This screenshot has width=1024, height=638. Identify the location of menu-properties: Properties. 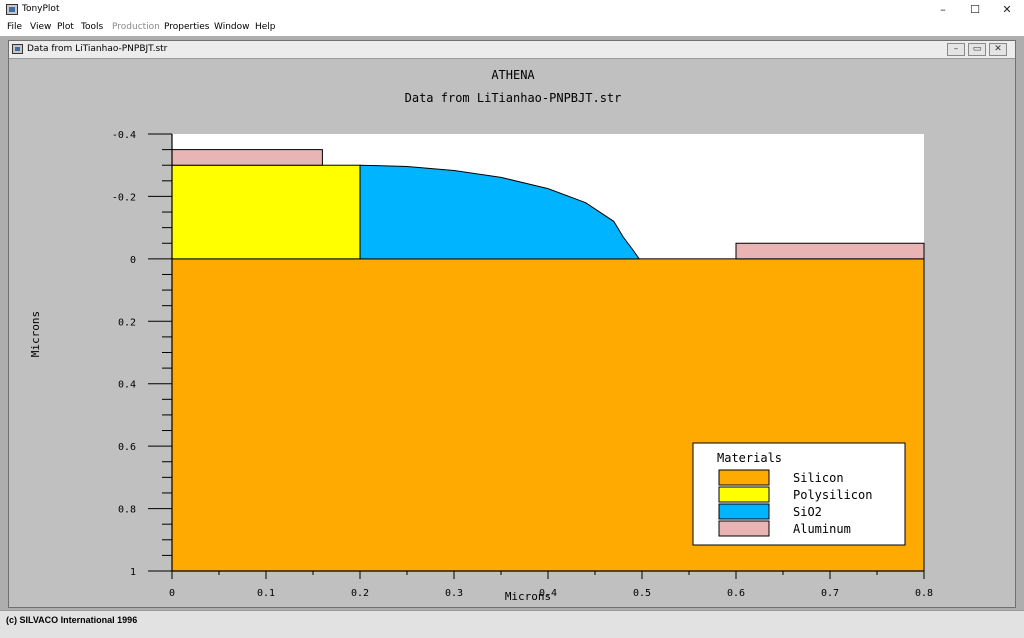
(186, 27).